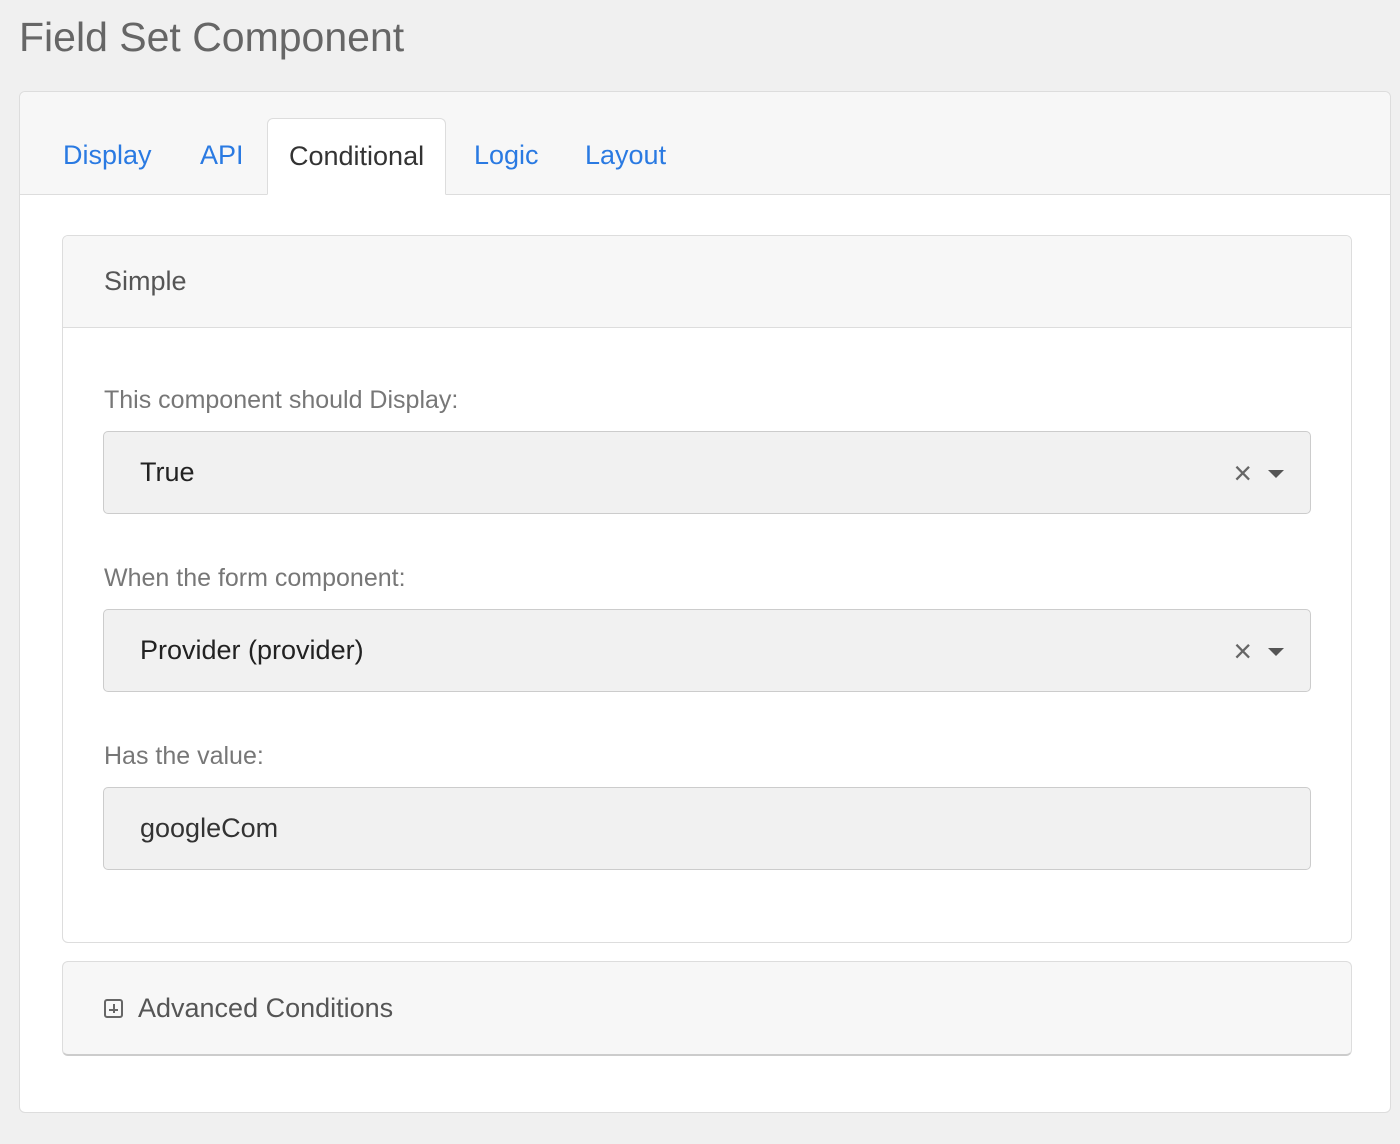 Image resolution: width=1400 pixels, height=1144 pixels. I want to click on display-select-value: True, so click(167, 472).